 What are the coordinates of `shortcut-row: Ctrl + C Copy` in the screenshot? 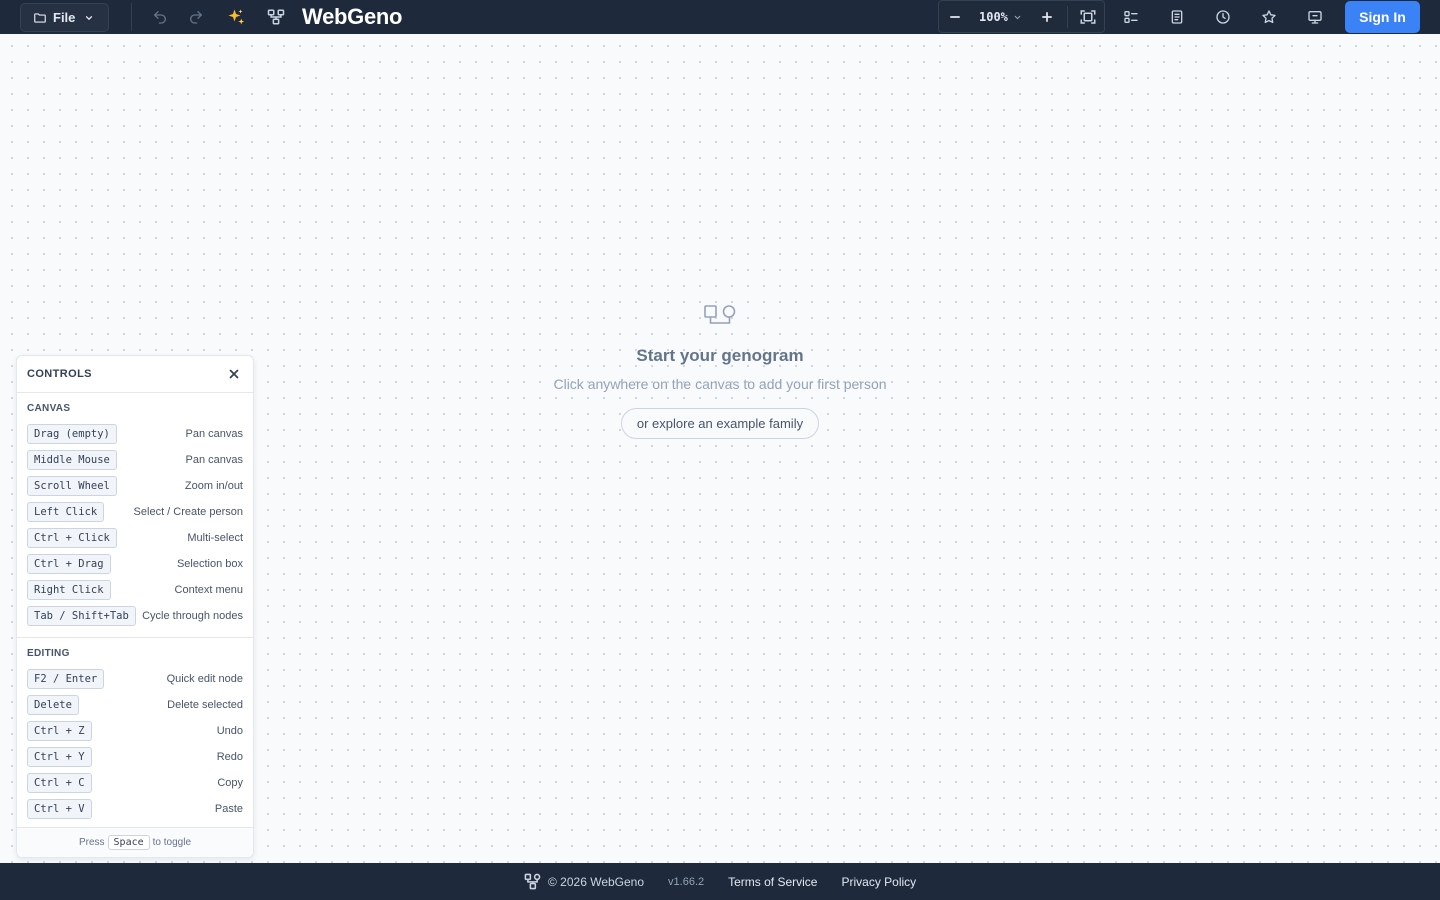 It's located at (135, 783).